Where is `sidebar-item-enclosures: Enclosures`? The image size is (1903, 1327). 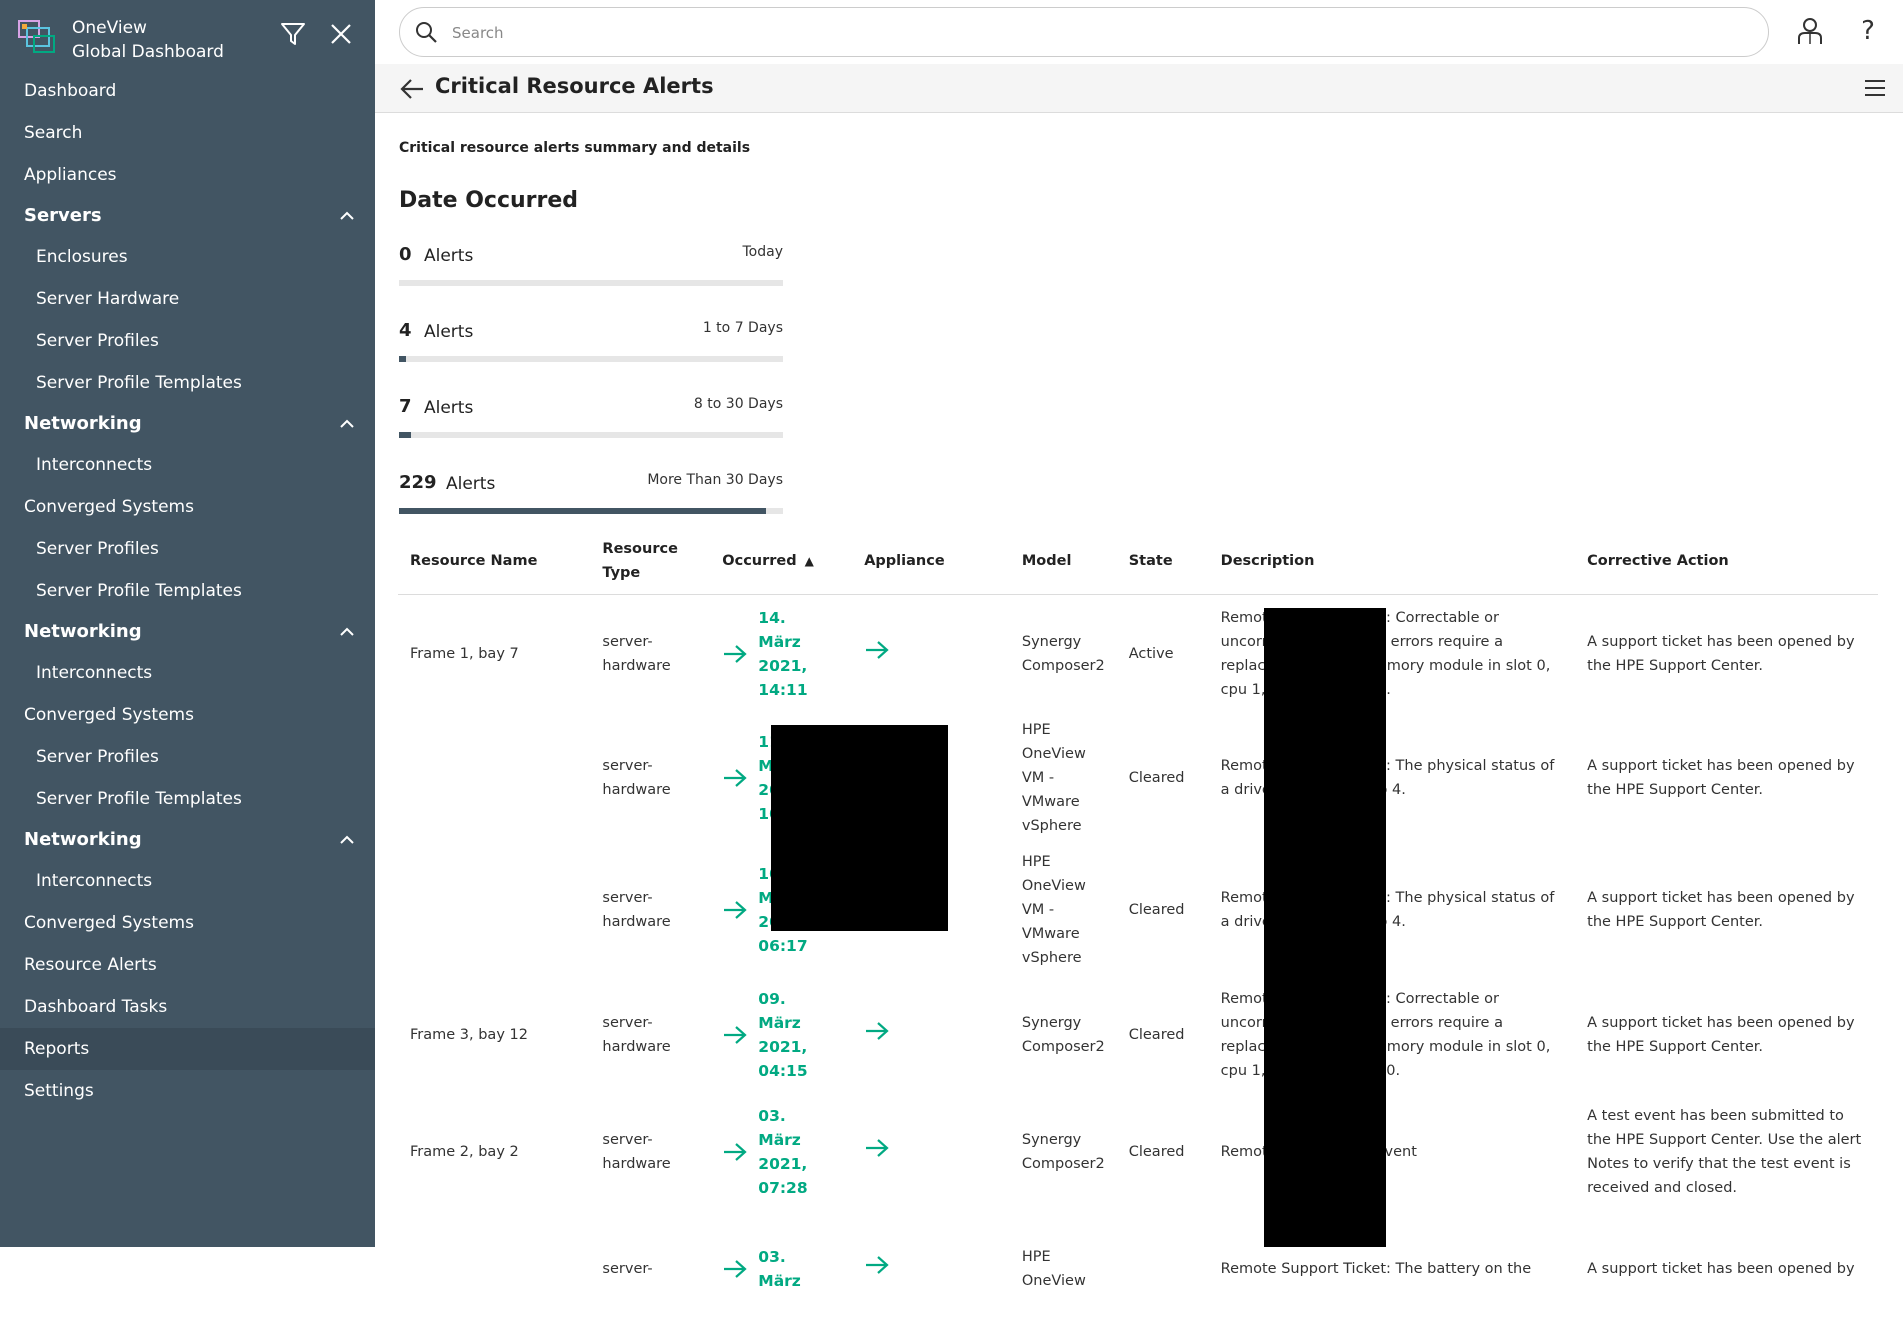 sidebar-item-enclosures: Enclosures is located at coordinates (187, 257).